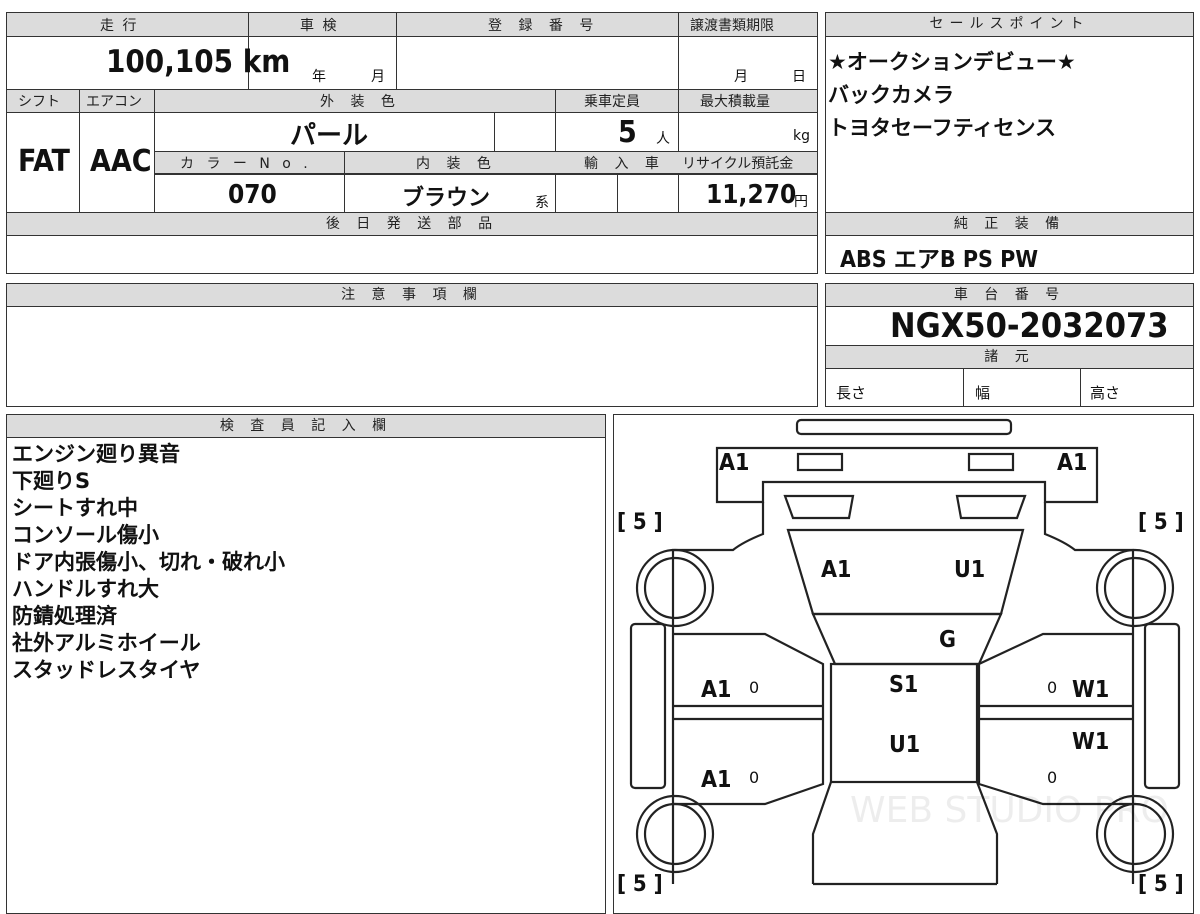  Describe the element at coordinates (114, 102) in the screenshot. I see `ac-label: エアコン` at that location.